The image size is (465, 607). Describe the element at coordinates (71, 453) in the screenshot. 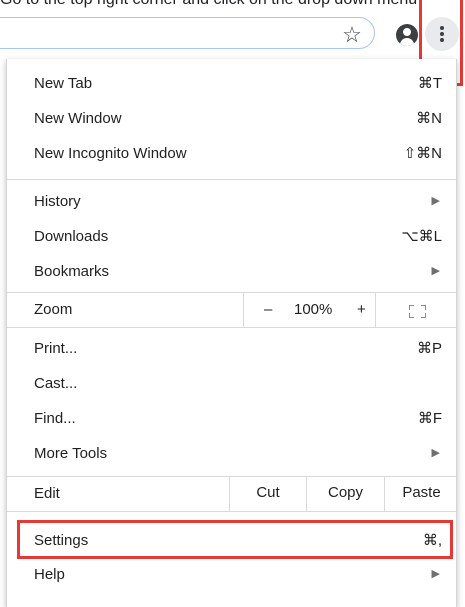

I see `menu-item-label: More Tools` at that location.